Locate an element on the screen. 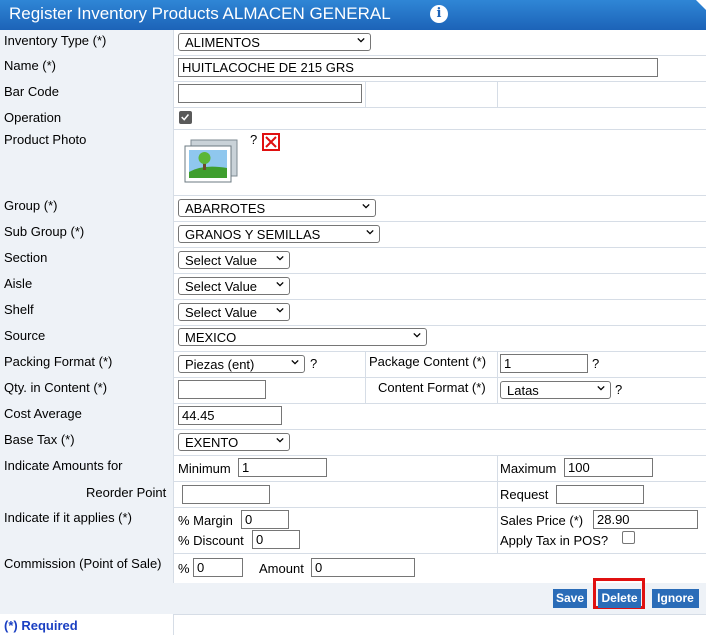 Image resolution: width=706 pixels, height=635 pixels. amount-label: Amount is located at coordinates (281, 568).